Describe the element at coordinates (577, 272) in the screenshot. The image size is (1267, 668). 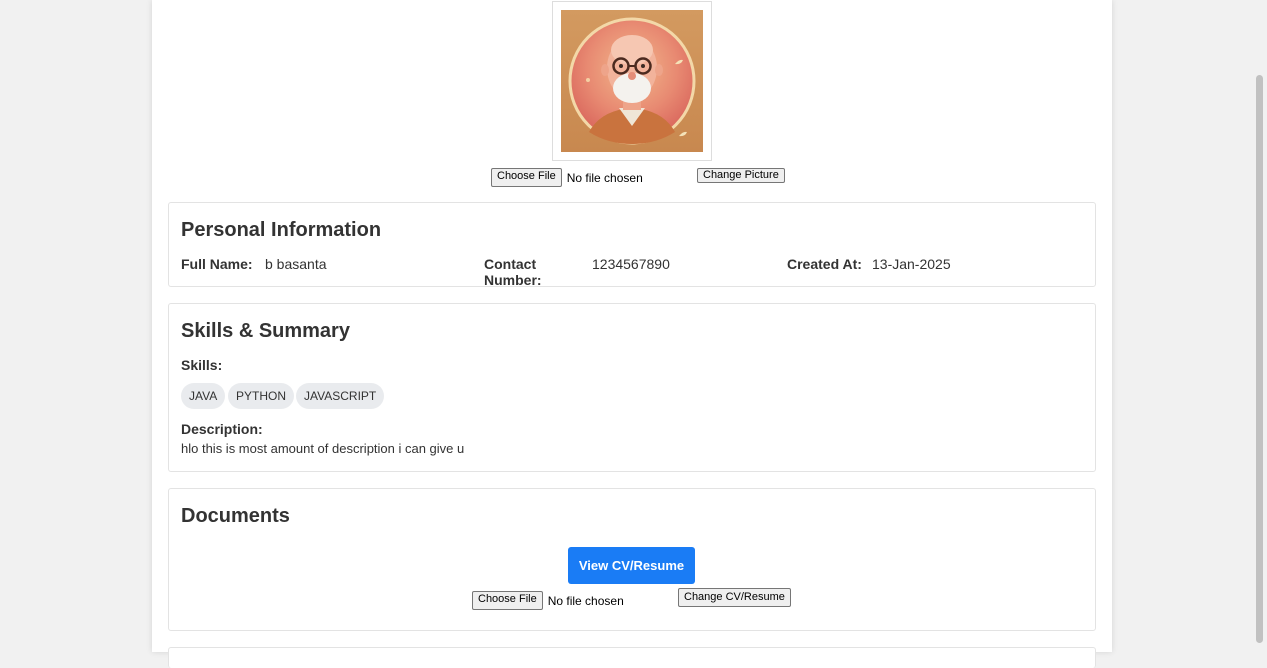
I see `contact-number-field: Contact Number: 1234567890` at that location.